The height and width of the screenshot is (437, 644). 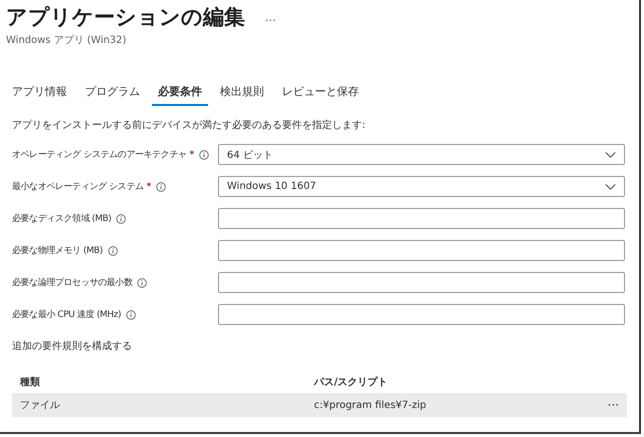 What do you see at coordinates (350, 382) in the screenshot?
I see `column-header: パス/スクリプト` at bounding box center [350, 382].